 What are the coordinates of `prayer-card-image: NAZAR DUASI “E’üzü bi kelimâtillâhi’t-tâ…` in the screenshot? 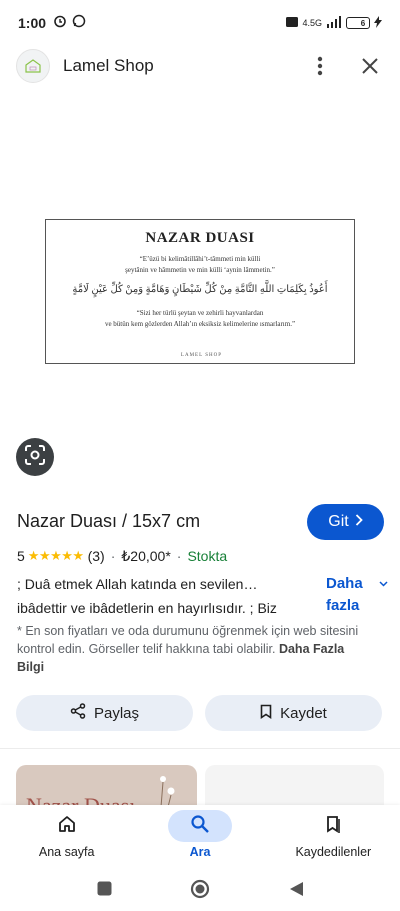 It's located at (200, 291).